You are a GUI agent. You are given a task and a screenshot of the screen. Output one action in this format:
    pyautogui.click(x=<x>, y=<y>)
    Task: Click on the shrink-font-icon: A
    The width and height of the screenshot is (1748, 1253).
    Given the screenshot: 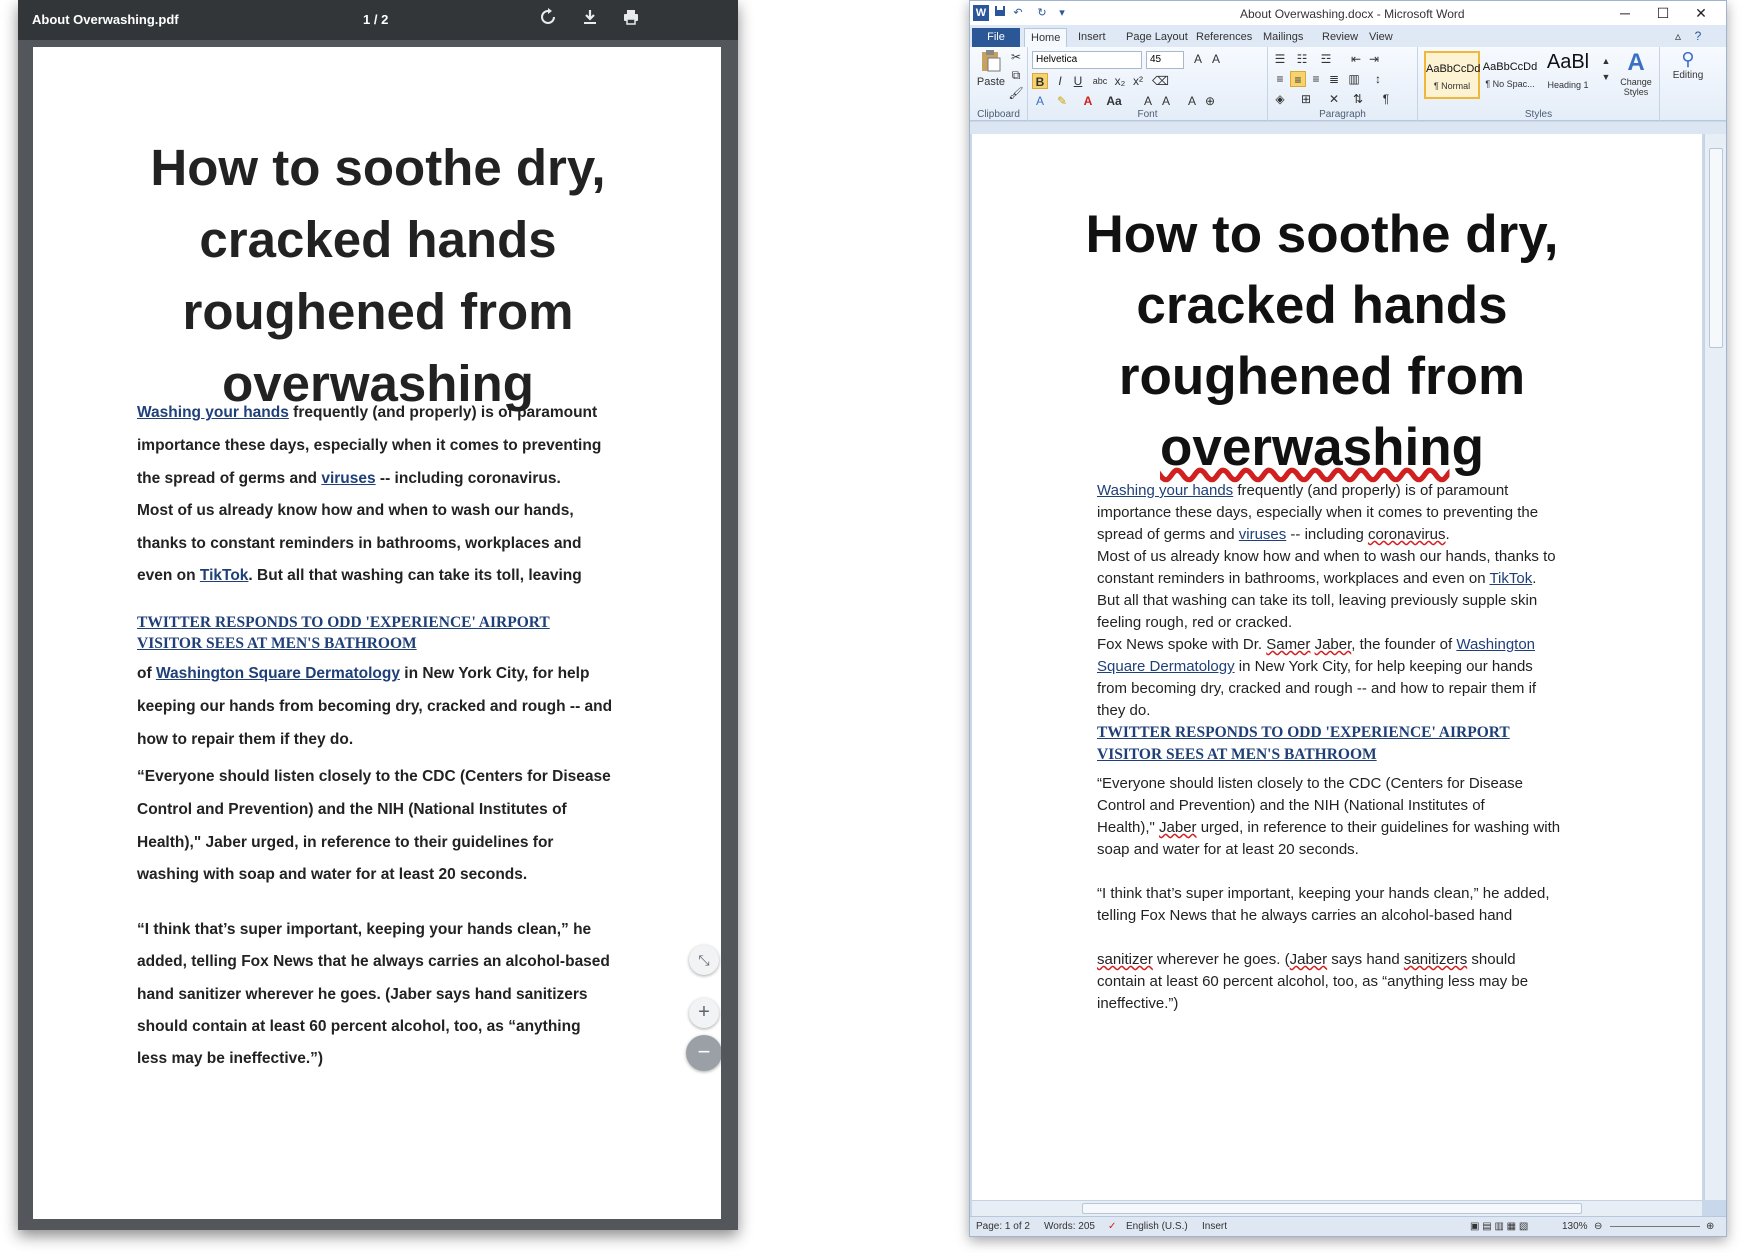 What is the action you would take?
    pyautogui.click(x=1216, y=59)
    